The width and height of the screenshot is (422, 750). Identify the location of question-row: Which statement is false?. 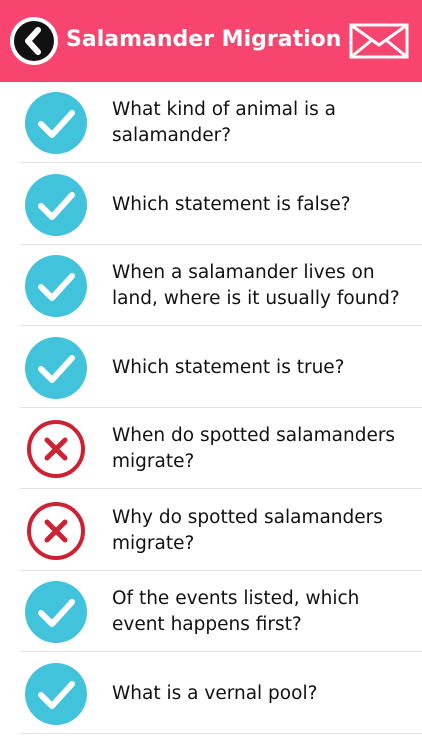
(211, 204).